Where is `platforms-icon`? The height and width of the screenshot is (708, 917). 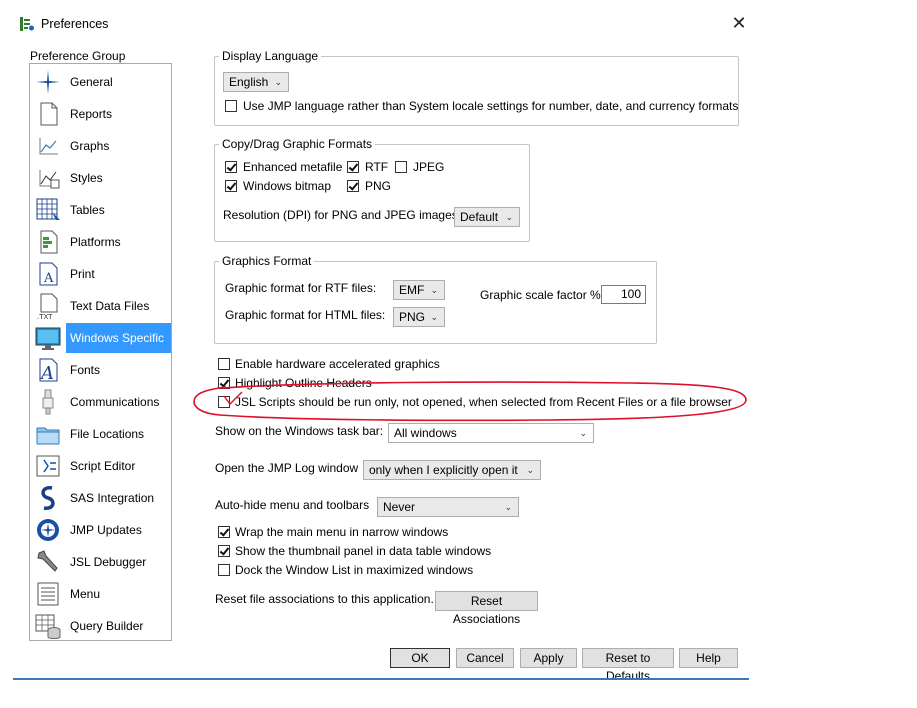 platforms-icon is located at coordinates (49, 242).